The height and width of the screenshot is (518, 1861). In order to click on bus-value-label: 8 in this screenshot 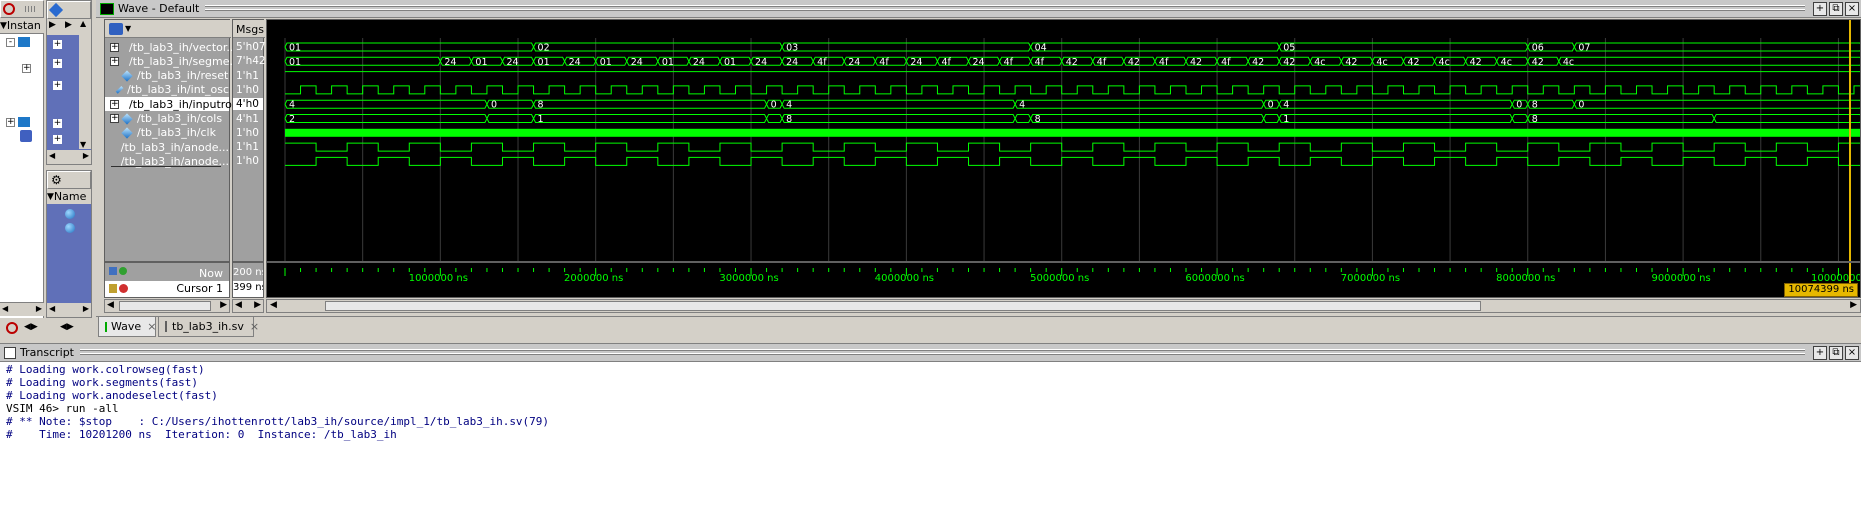, I will do `click(1038, 119)`.